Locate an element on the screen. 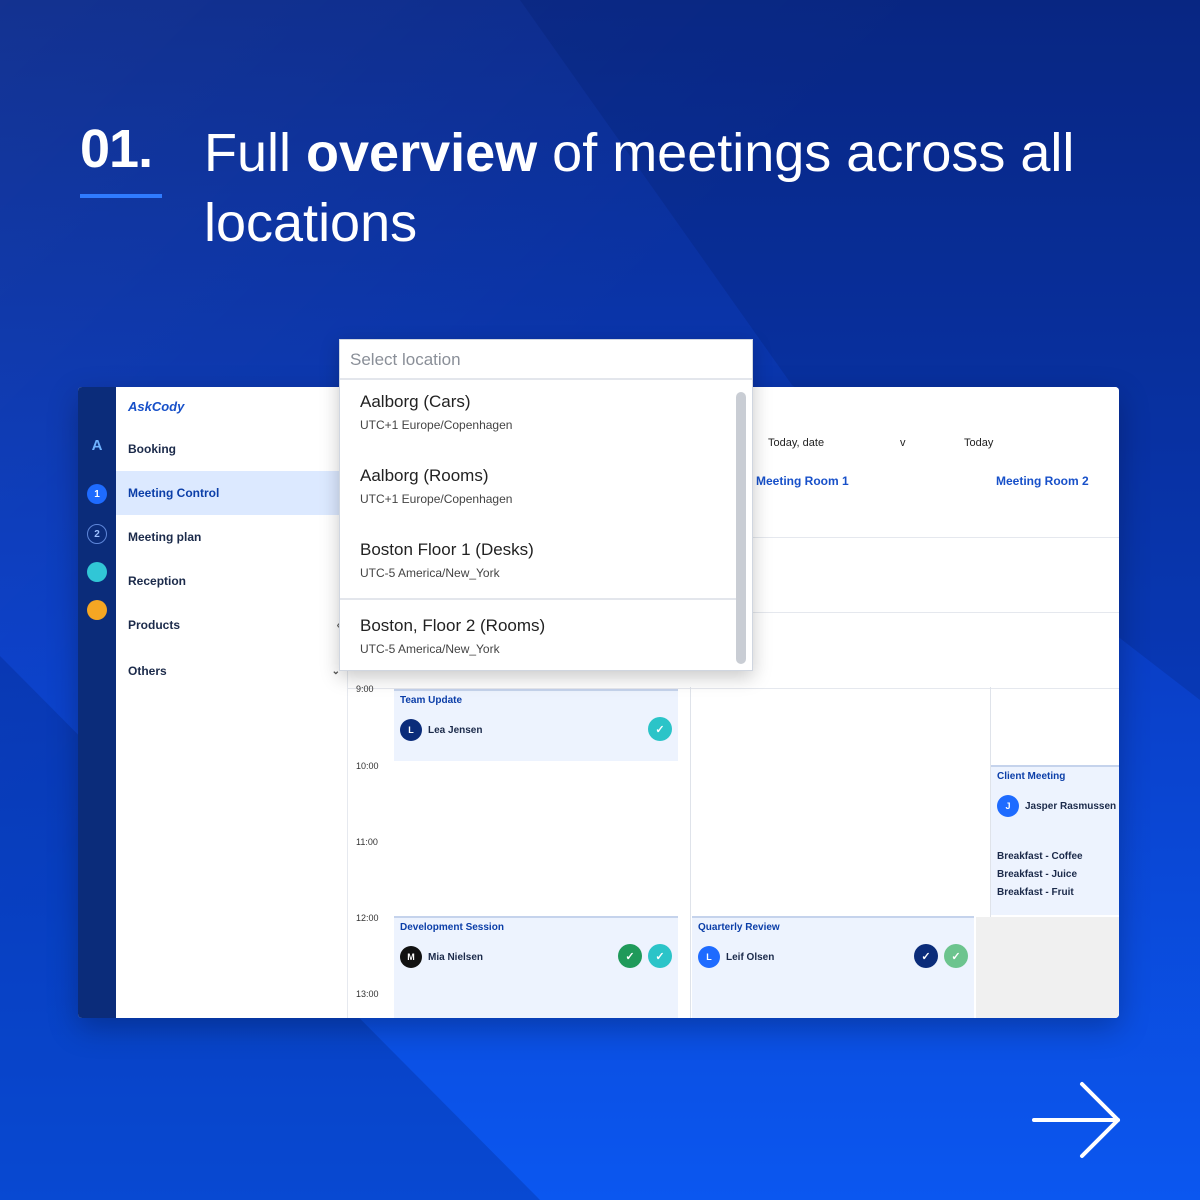 Image resolution: width=1200 pixels, height=1200 pixels. dropdown-scrollbar is located at coordinates (741, 528).